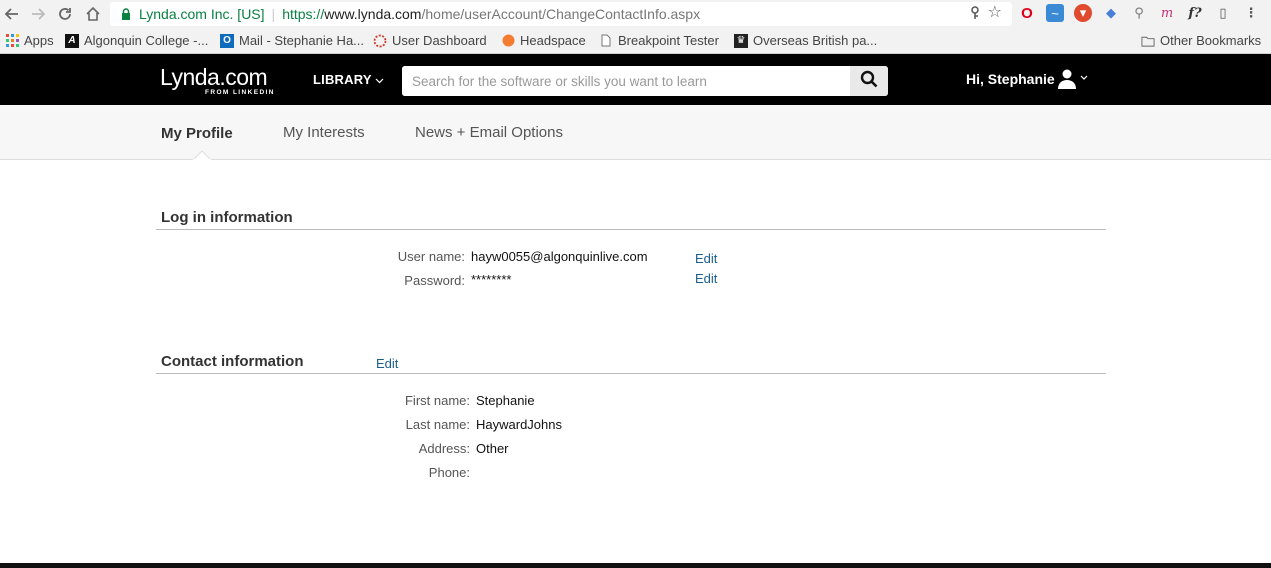 The width and height of the screenshot is (1271, 568). I want to click on user-menu, so click(1073, 79).